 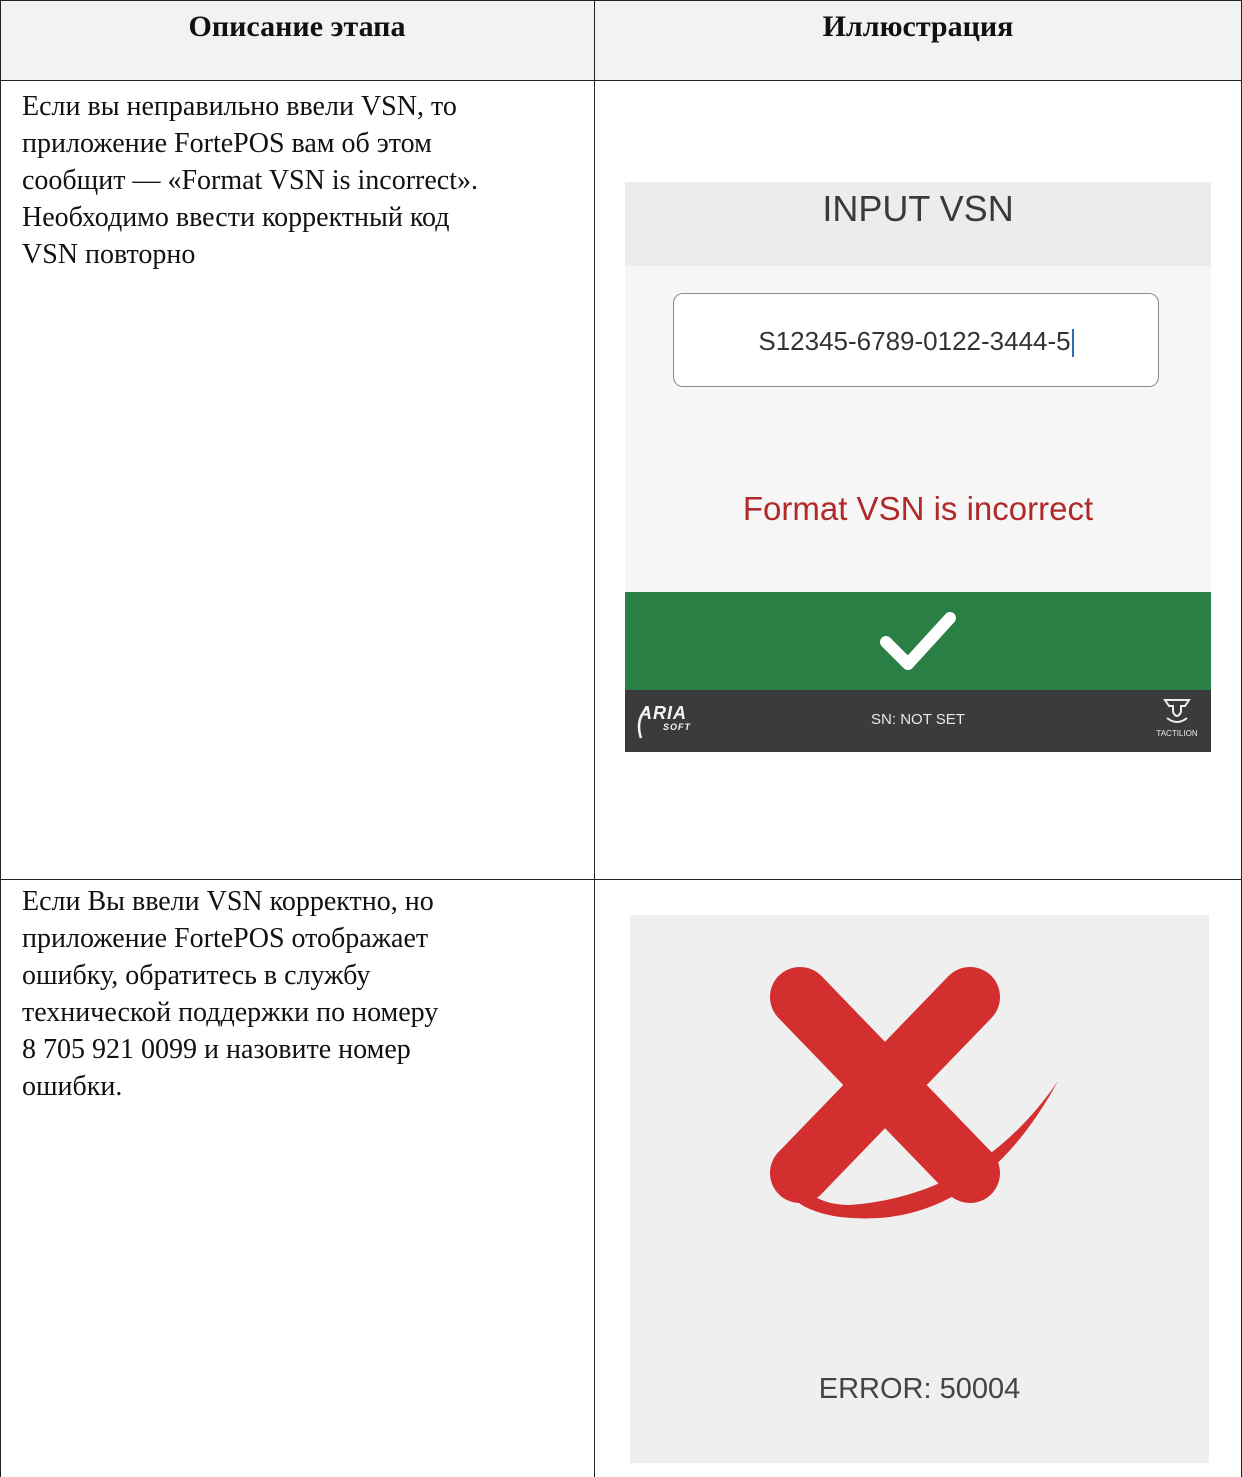 I want to click on tactilion-icon, so click(x=1177, y=711).